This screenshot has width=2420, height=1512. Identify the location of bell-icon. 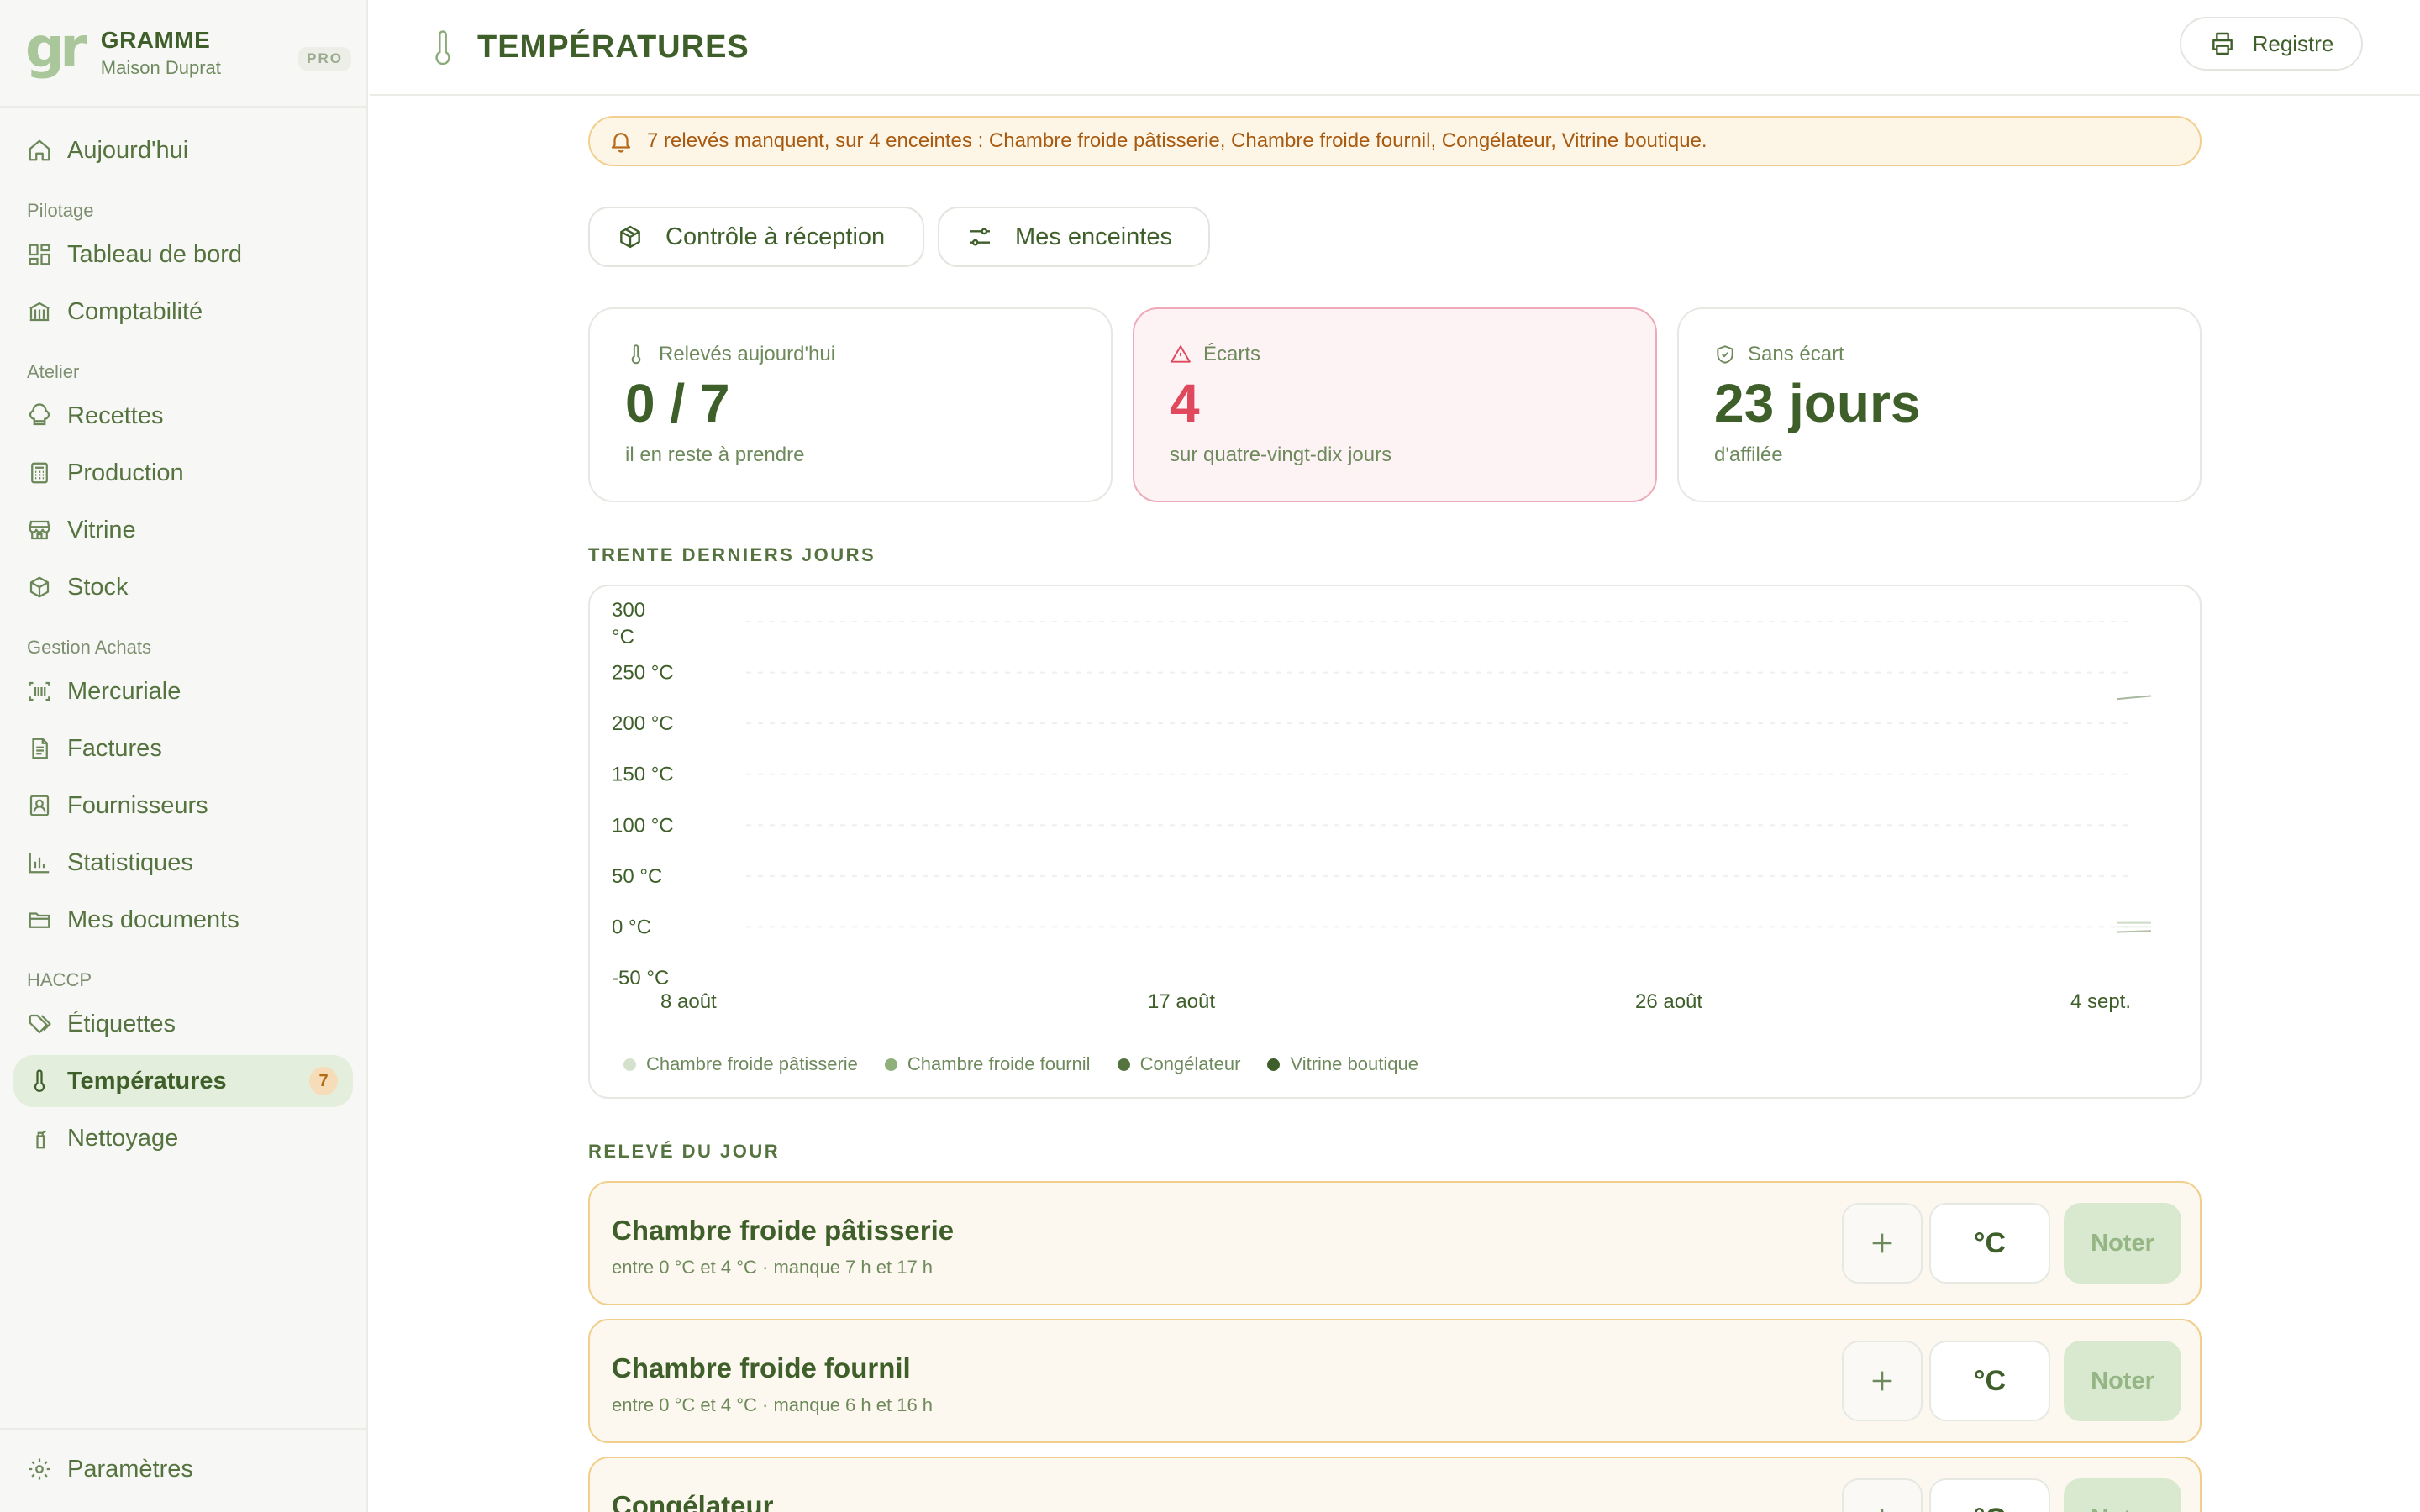
(621, 143).